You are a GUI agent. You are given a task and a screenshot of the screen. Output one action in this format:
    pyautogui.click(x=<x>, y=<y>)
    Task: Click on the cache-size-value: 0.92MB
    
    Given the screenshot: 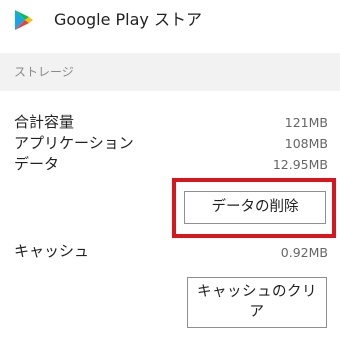 What is the action you would take?
    pyautogui.click(x=304, y=252)
    